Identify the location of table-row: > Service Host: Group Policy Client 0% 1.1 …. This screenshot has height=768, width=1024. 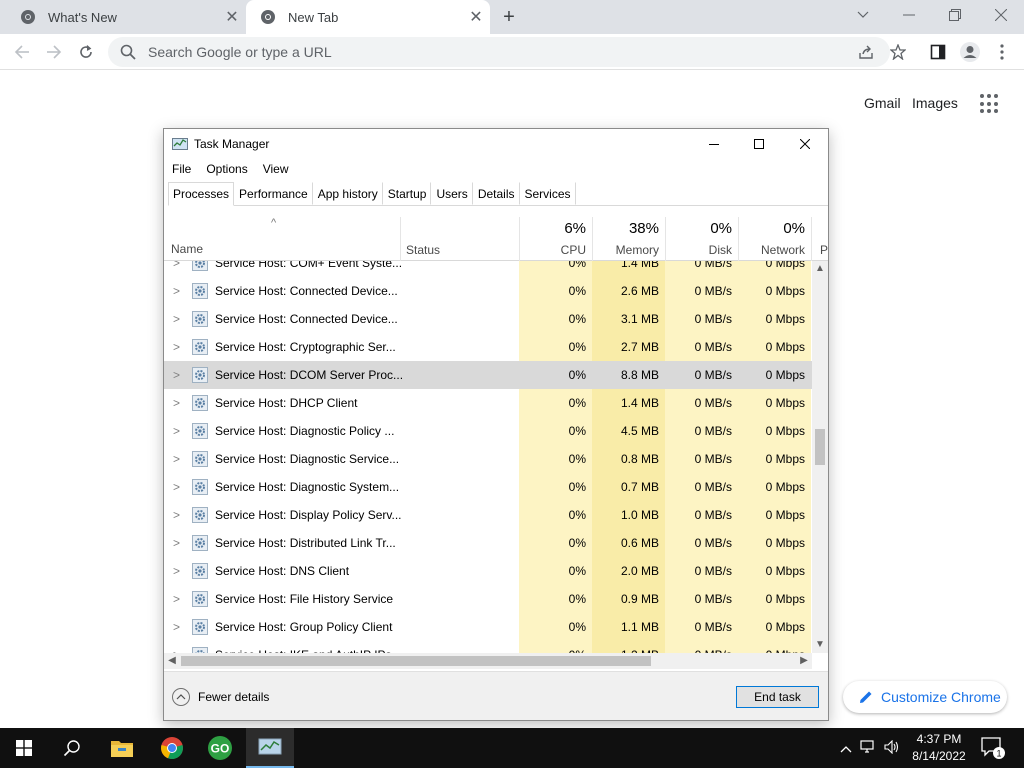
(488, 627).